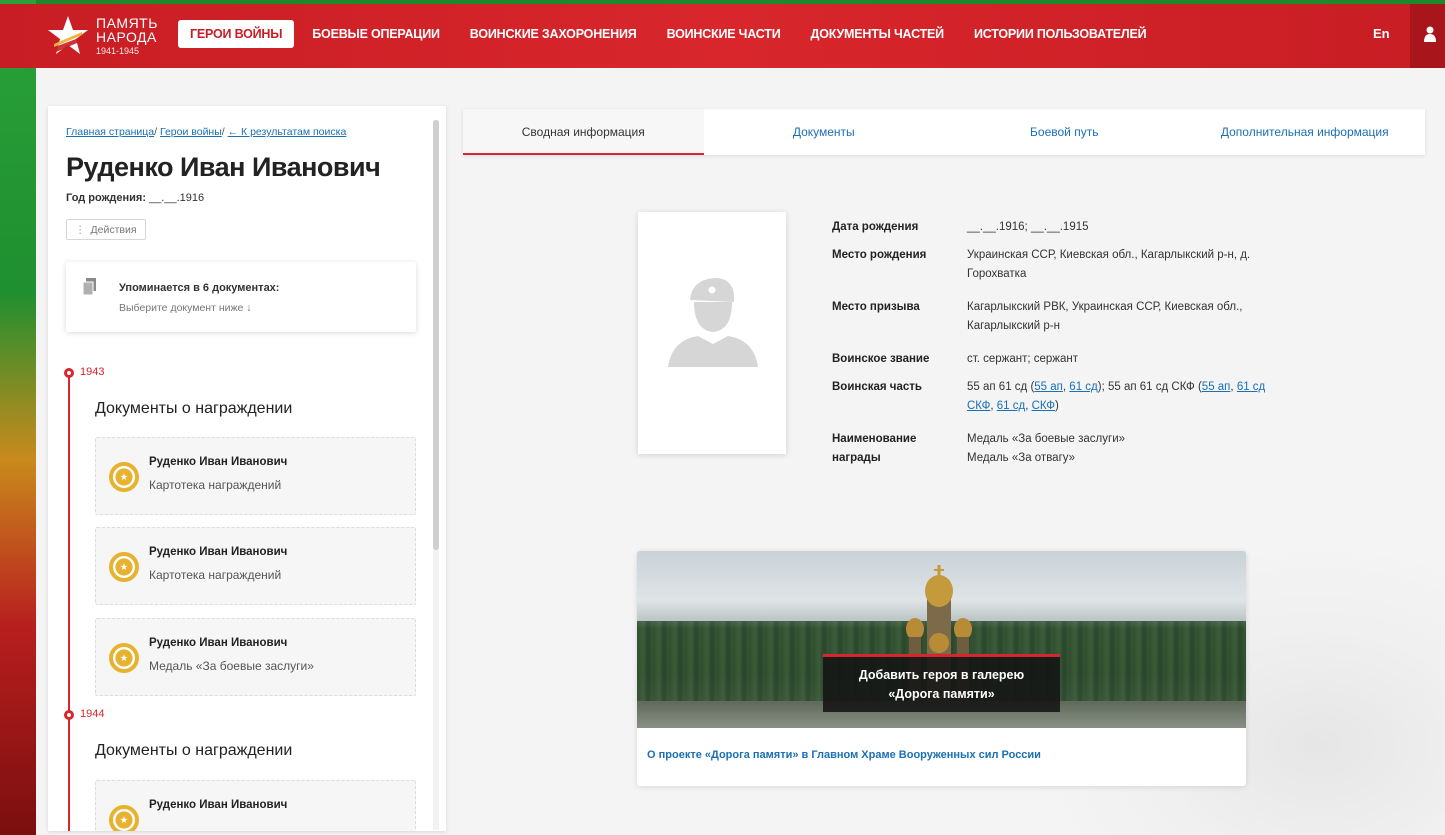 Image resolution: width=1445 pixels, height=835 pixels. Describe the element at coordinates (1043, 406) in the screenshot. I see `unit-link: СКФ` at that location.